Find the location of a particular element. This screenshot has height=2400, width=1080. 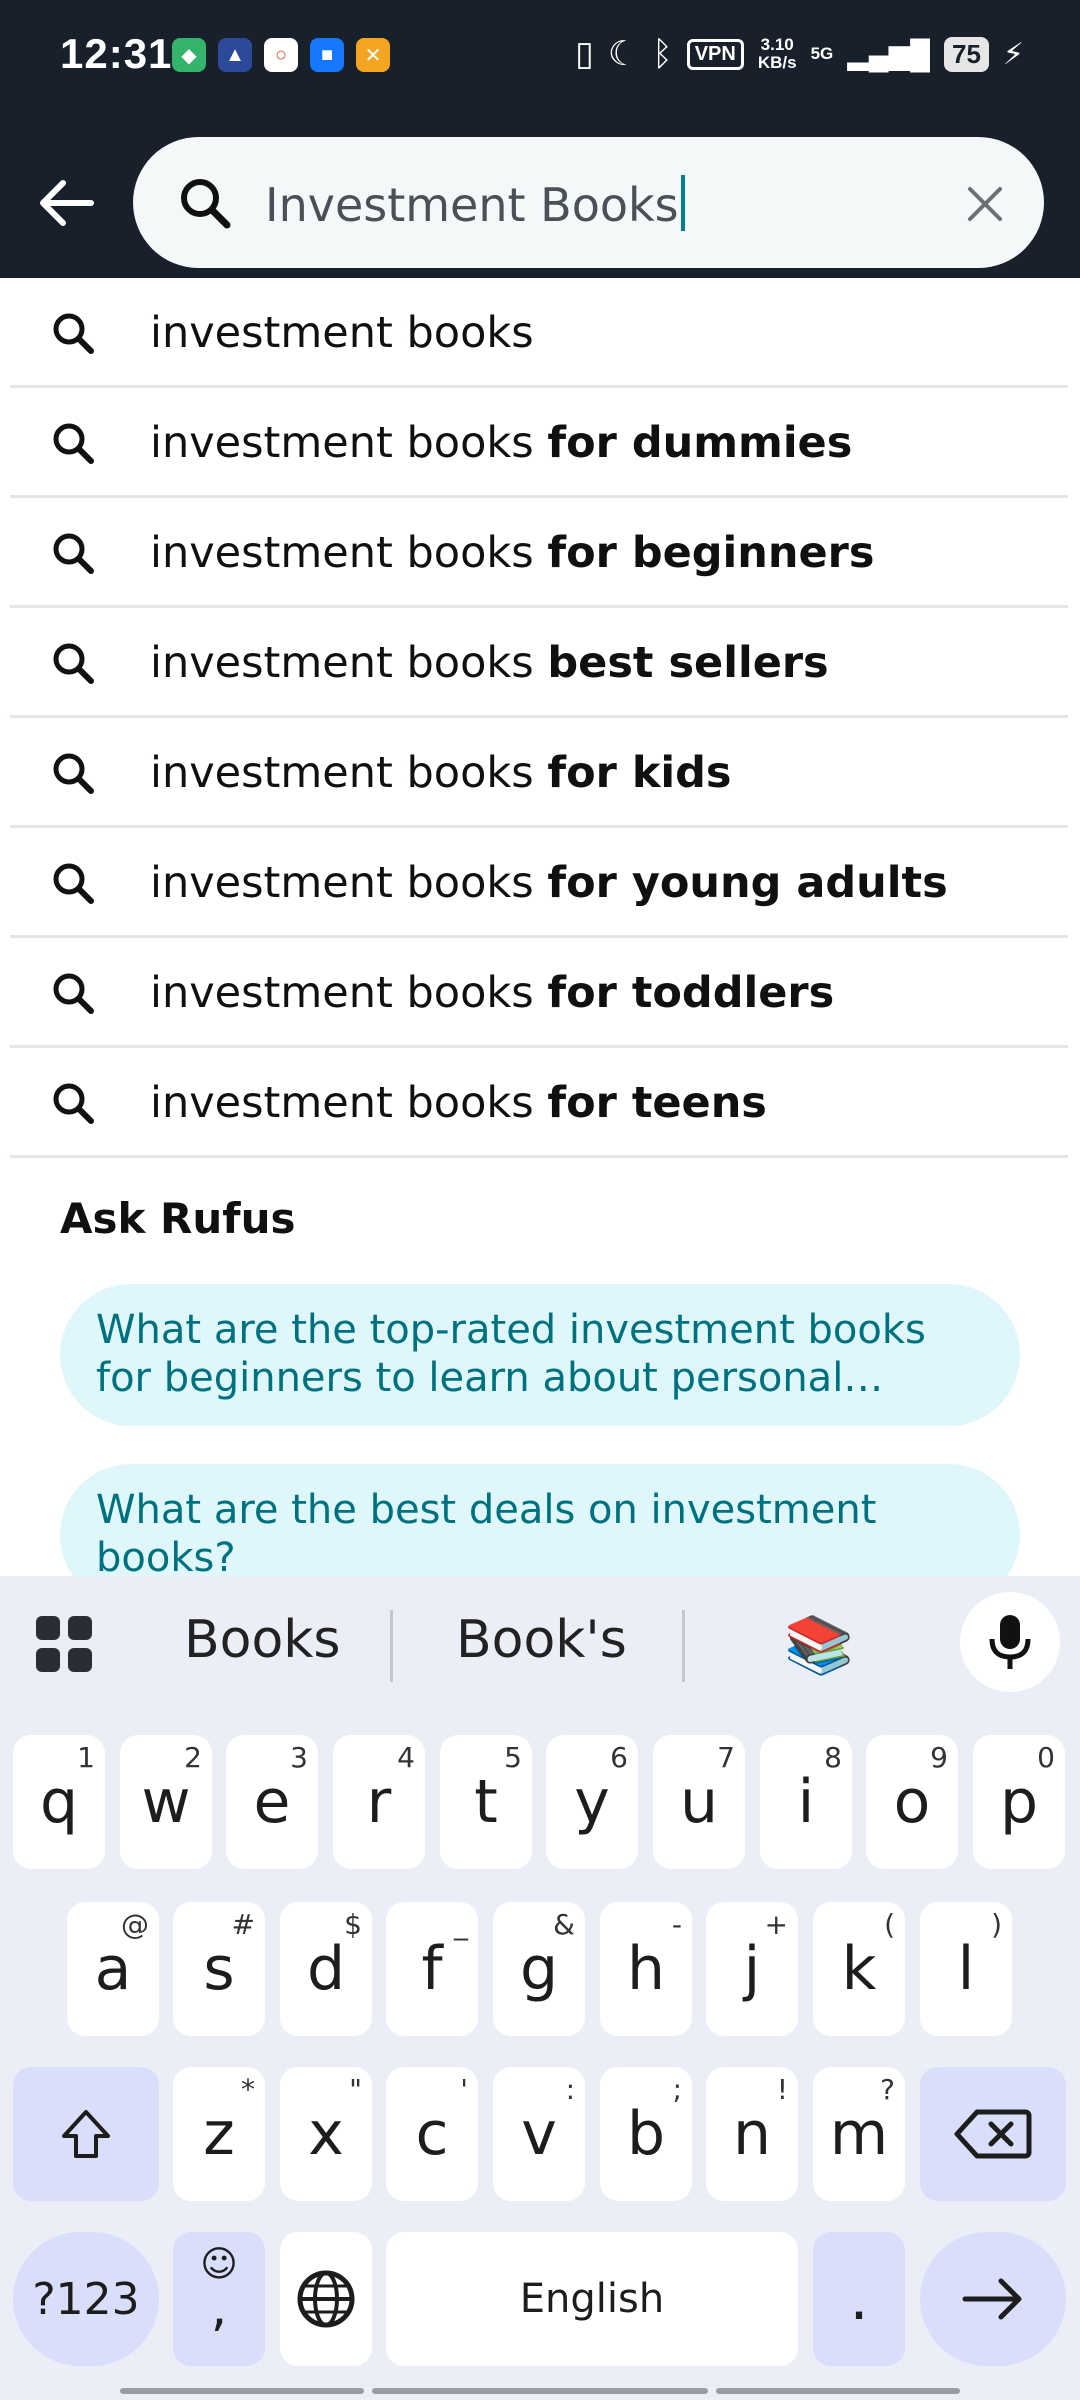

keyboard-menu-grid-icon is located at coordinates (64, 1644).